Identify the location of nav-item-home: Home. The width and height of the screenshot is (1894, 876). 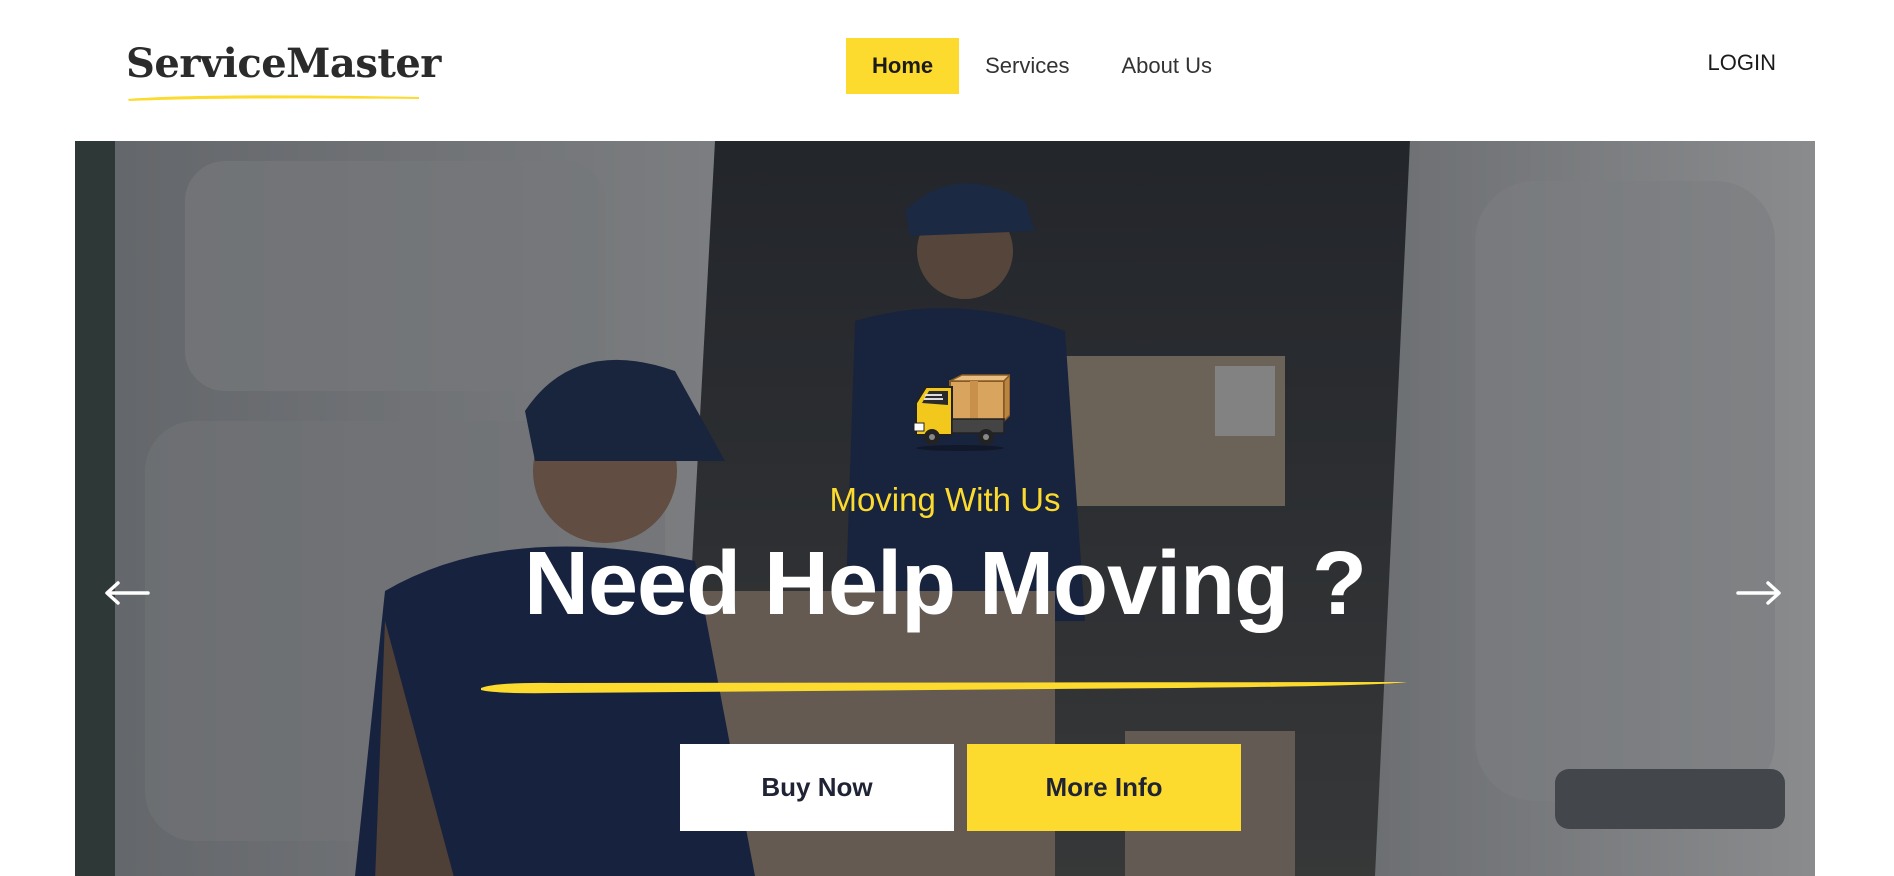
(903, 66).